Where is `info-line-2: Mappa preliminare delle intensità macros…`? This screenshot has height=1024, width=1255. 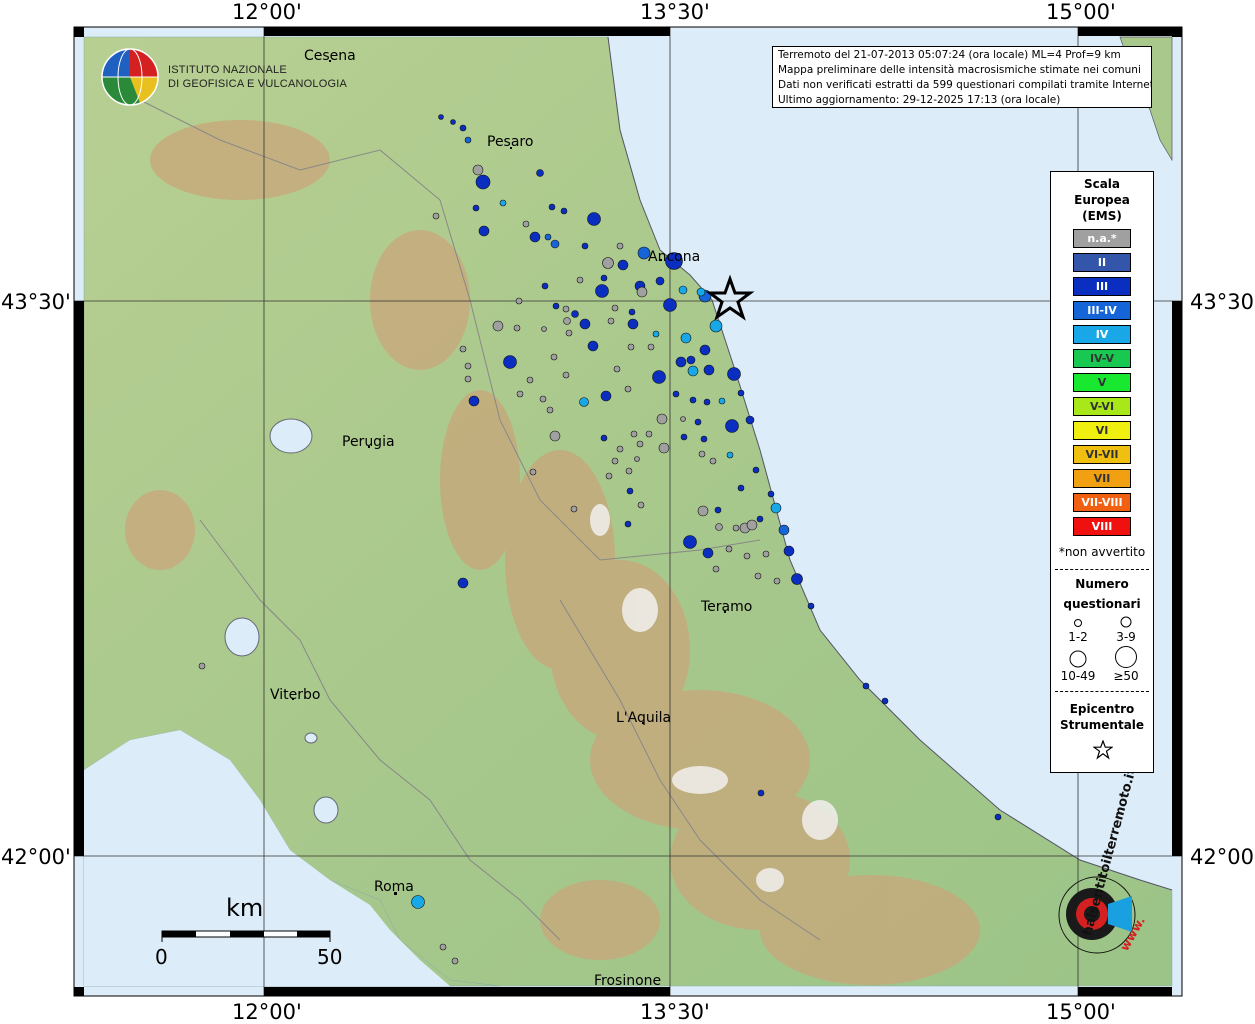 info-line-2: Mappa preliminare delle intensità macros… is located at coordinates (959, 70).